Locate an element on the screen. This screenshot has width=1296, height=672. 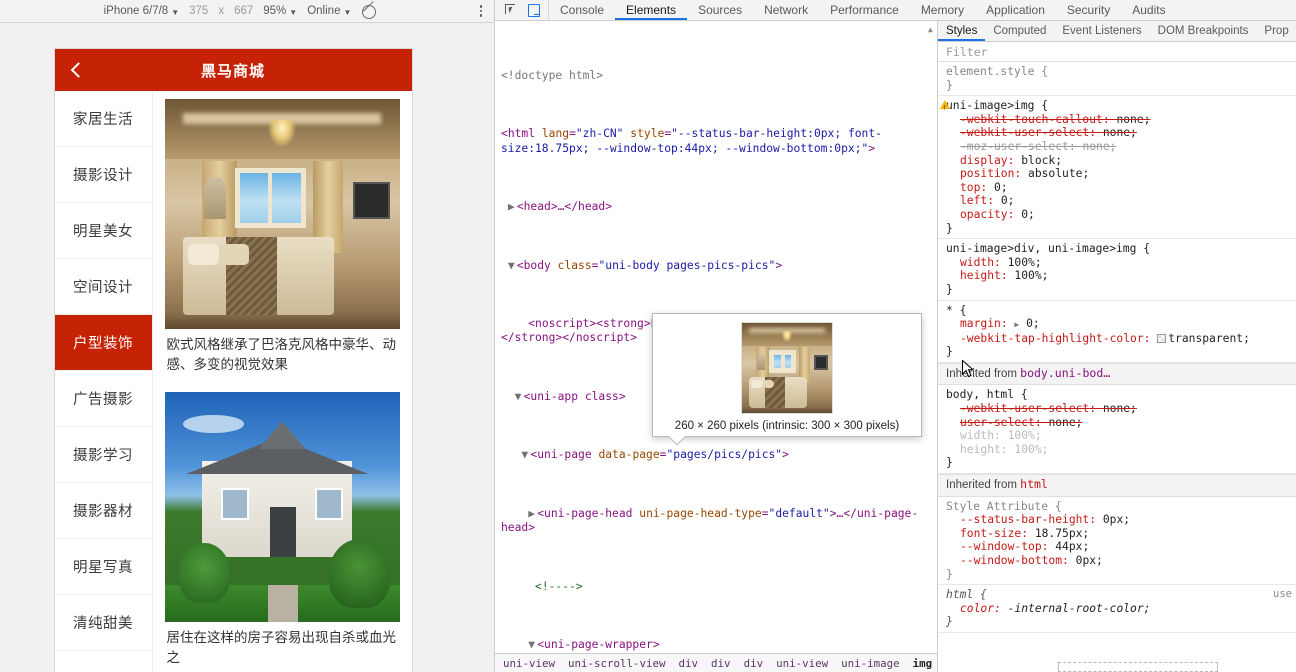
tab-elements: Elements is located at coordinates (651, 10).